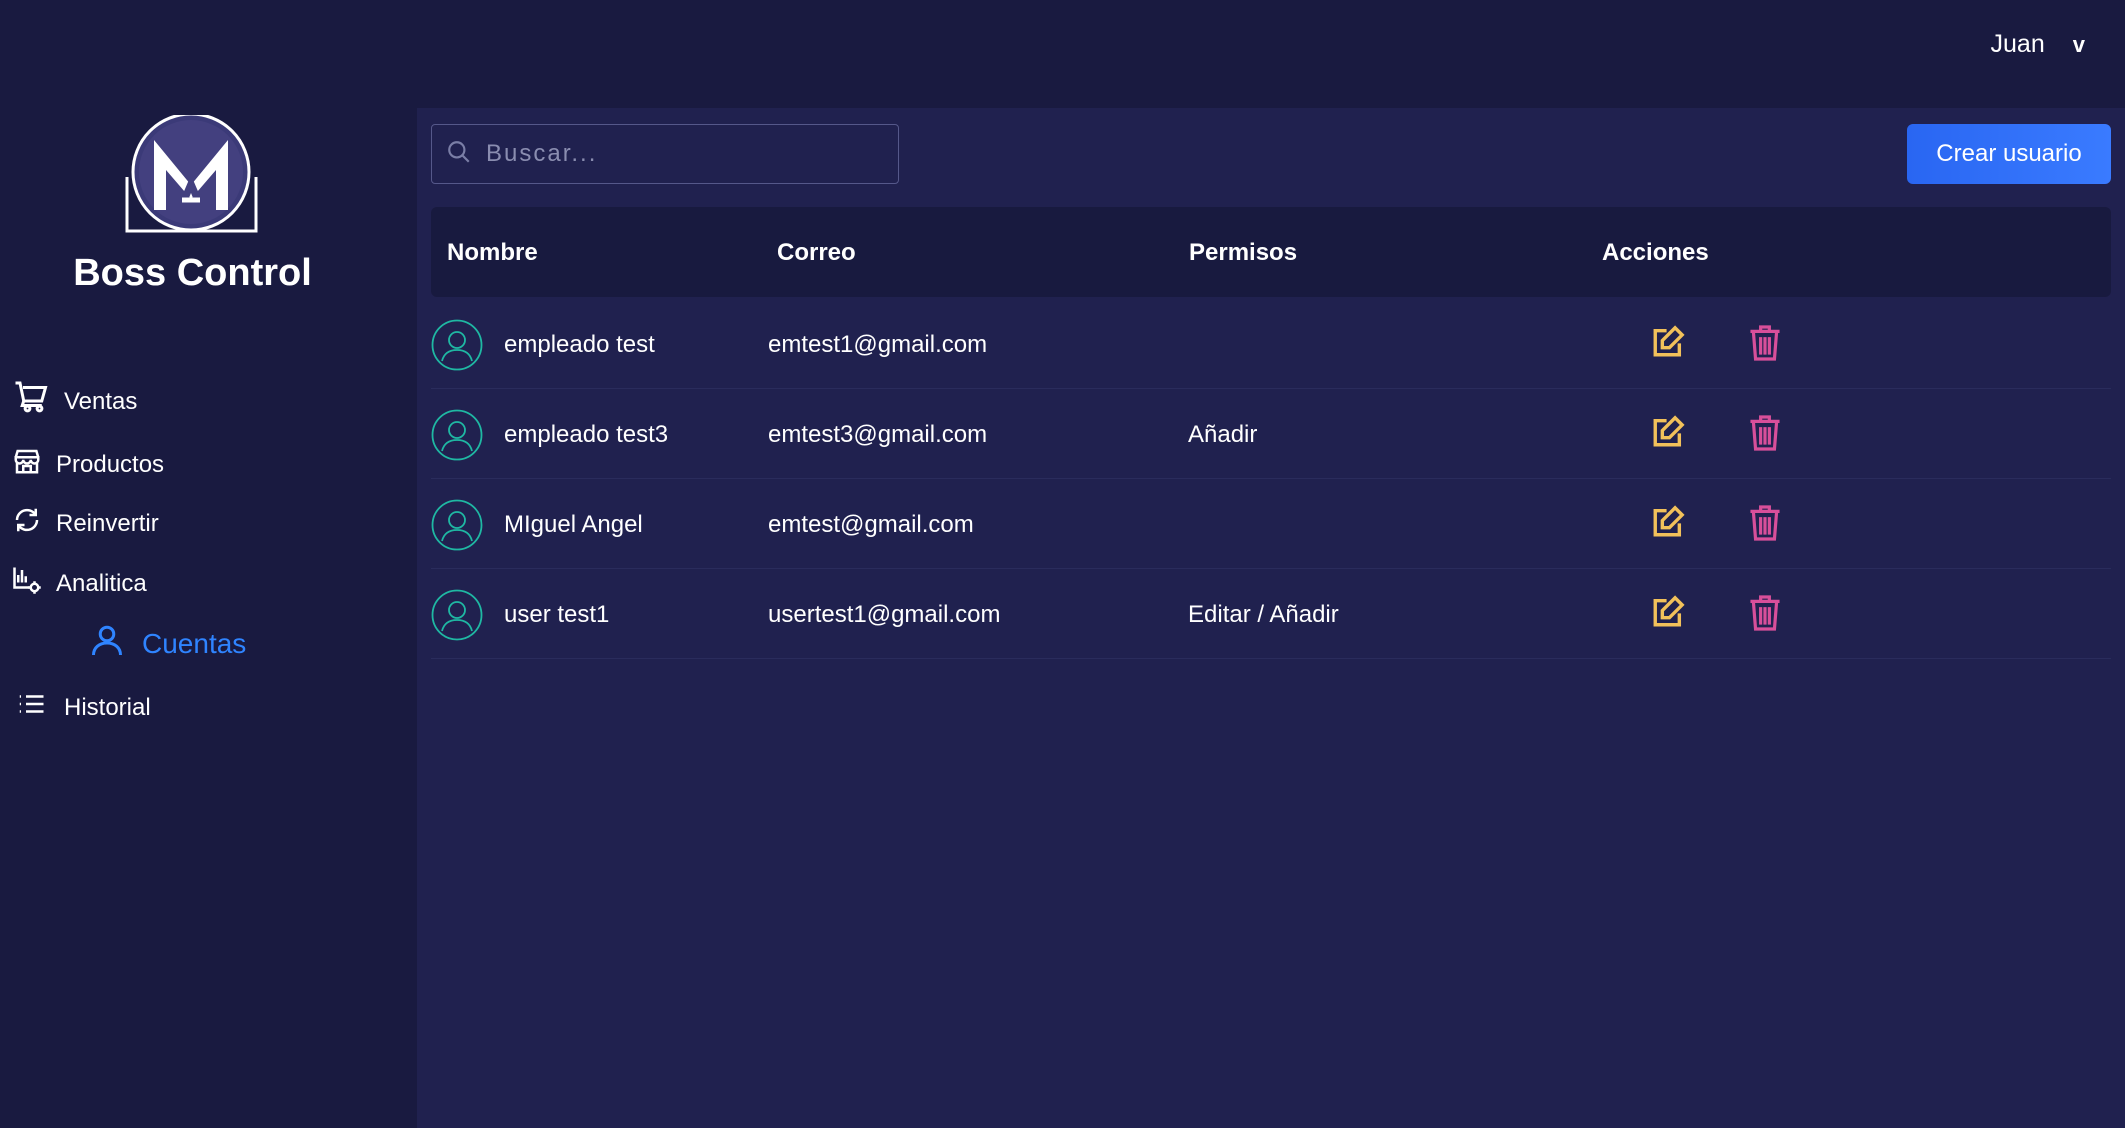 Image resolution: width=2125 pixels, height=1128 pixels. I want to click on user-permissions-cell: Editar / Añadir, so click(1263, 614).